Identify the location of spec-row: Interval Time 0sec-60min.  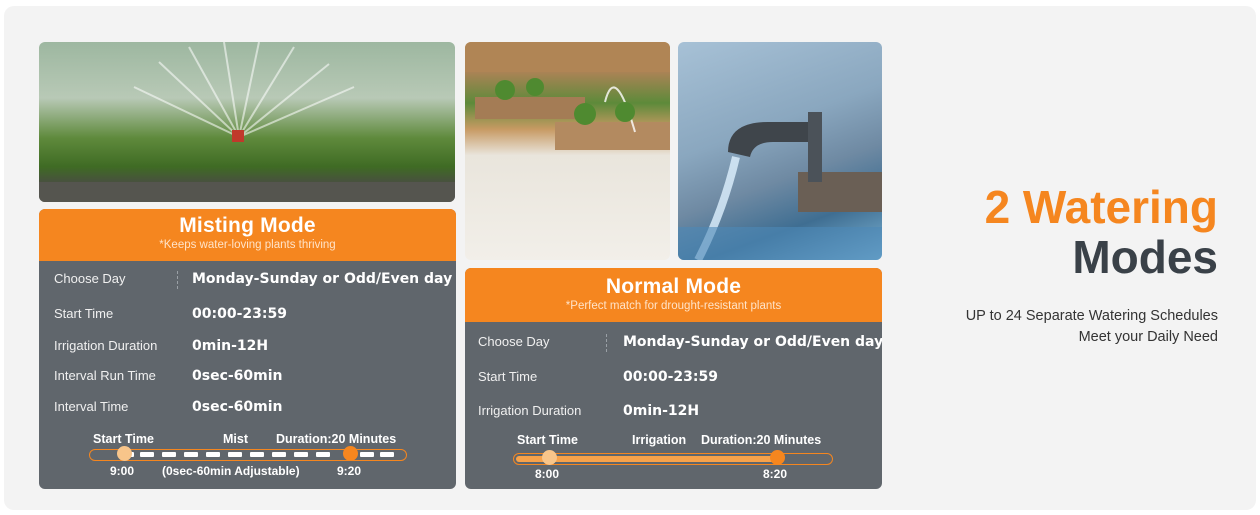
(247, 407).